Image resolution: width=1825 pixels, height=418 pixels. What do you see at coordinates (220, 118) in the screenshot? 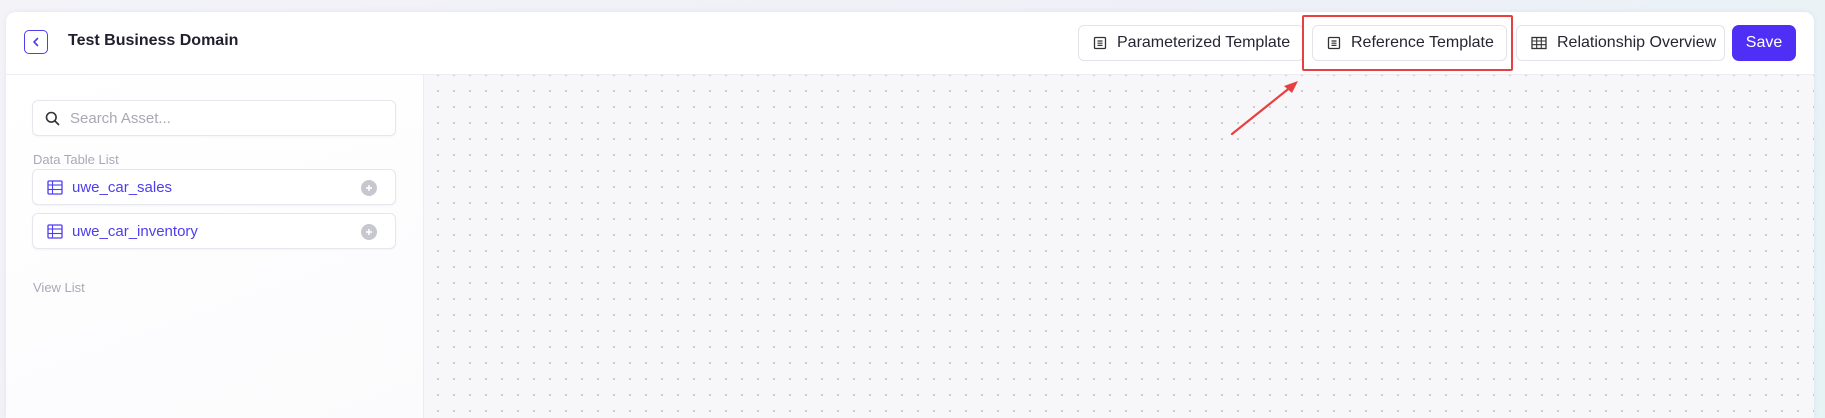
I see `search-input` at bounding box center [220, 118].